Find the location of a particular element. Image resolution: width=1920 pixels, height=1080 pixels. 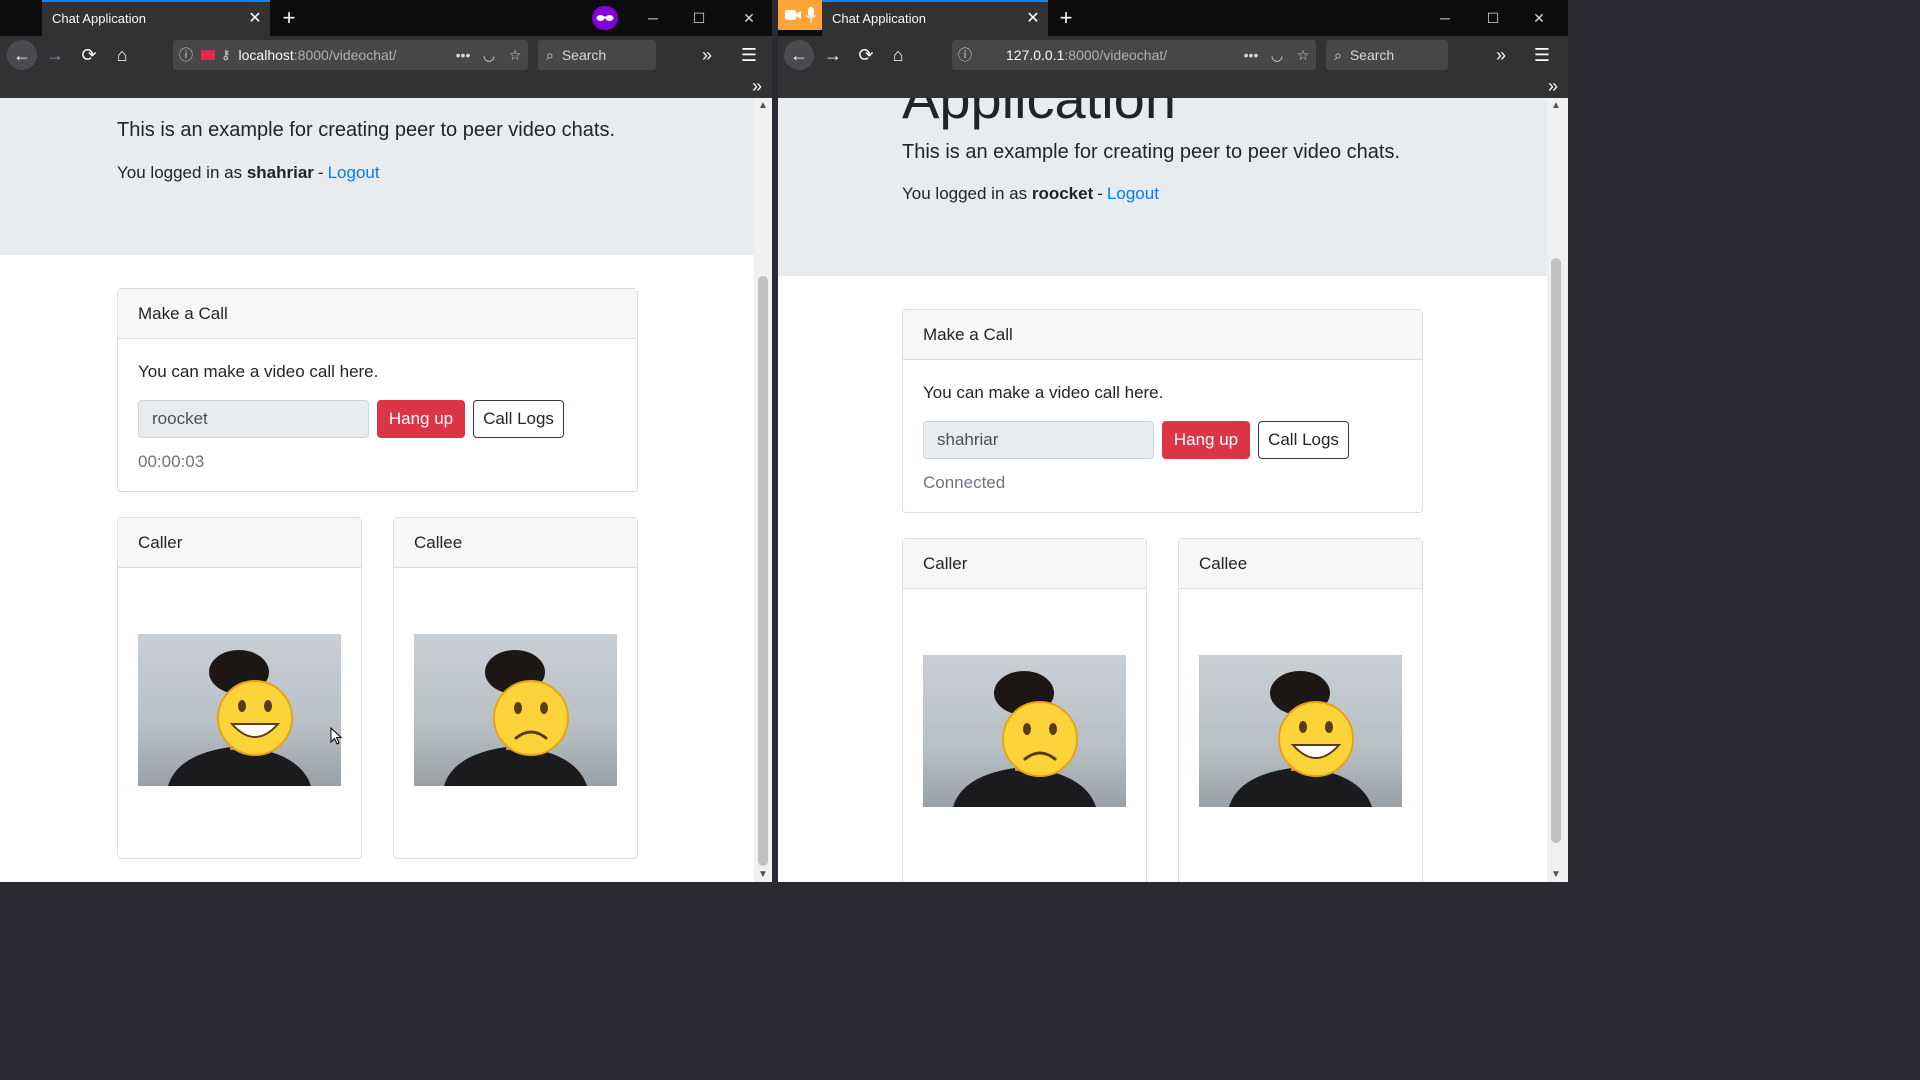

caller-video is located at coordinates (239, 710).